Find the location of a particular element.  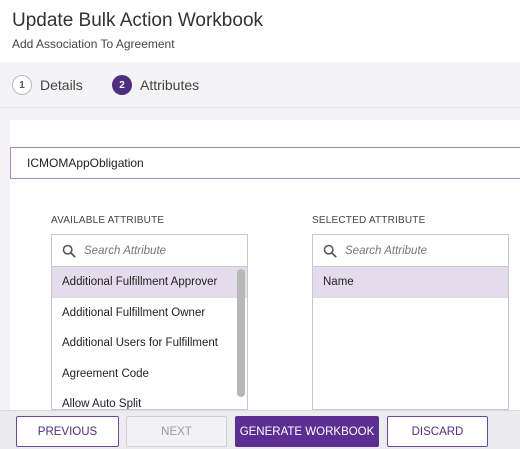

selected-item: Name is located at coordinates (410, 282).